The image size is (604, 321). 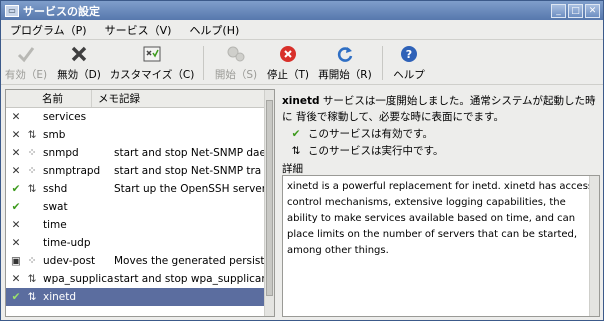 What do you see at coordinates (190, 153) in the screenshot?
I see `service-memo-cell: start and stop Net-SNMP dae` at bounding box center [190, 153].